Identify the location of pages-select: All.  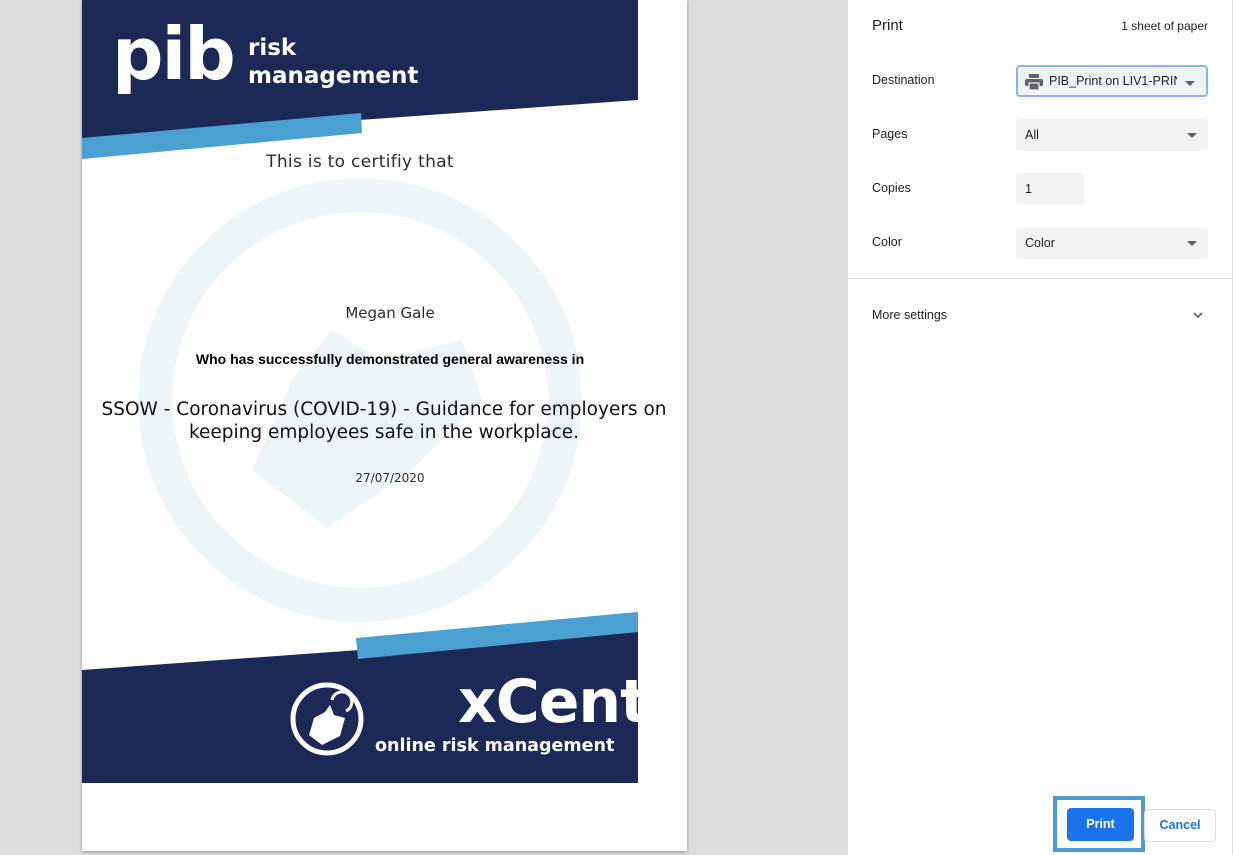
(1112, 135).